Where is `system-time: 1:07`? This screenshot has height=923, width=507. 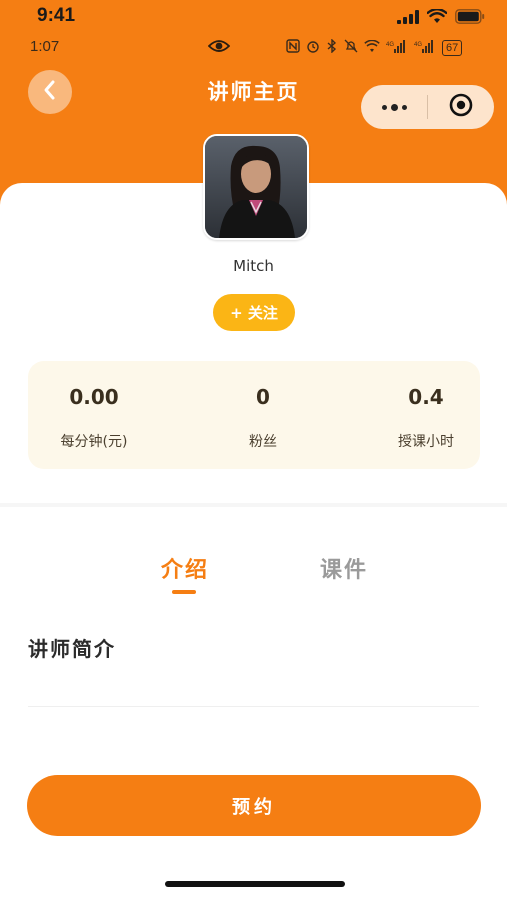 system-time: 1:07 is located at coordinates (45, 46).